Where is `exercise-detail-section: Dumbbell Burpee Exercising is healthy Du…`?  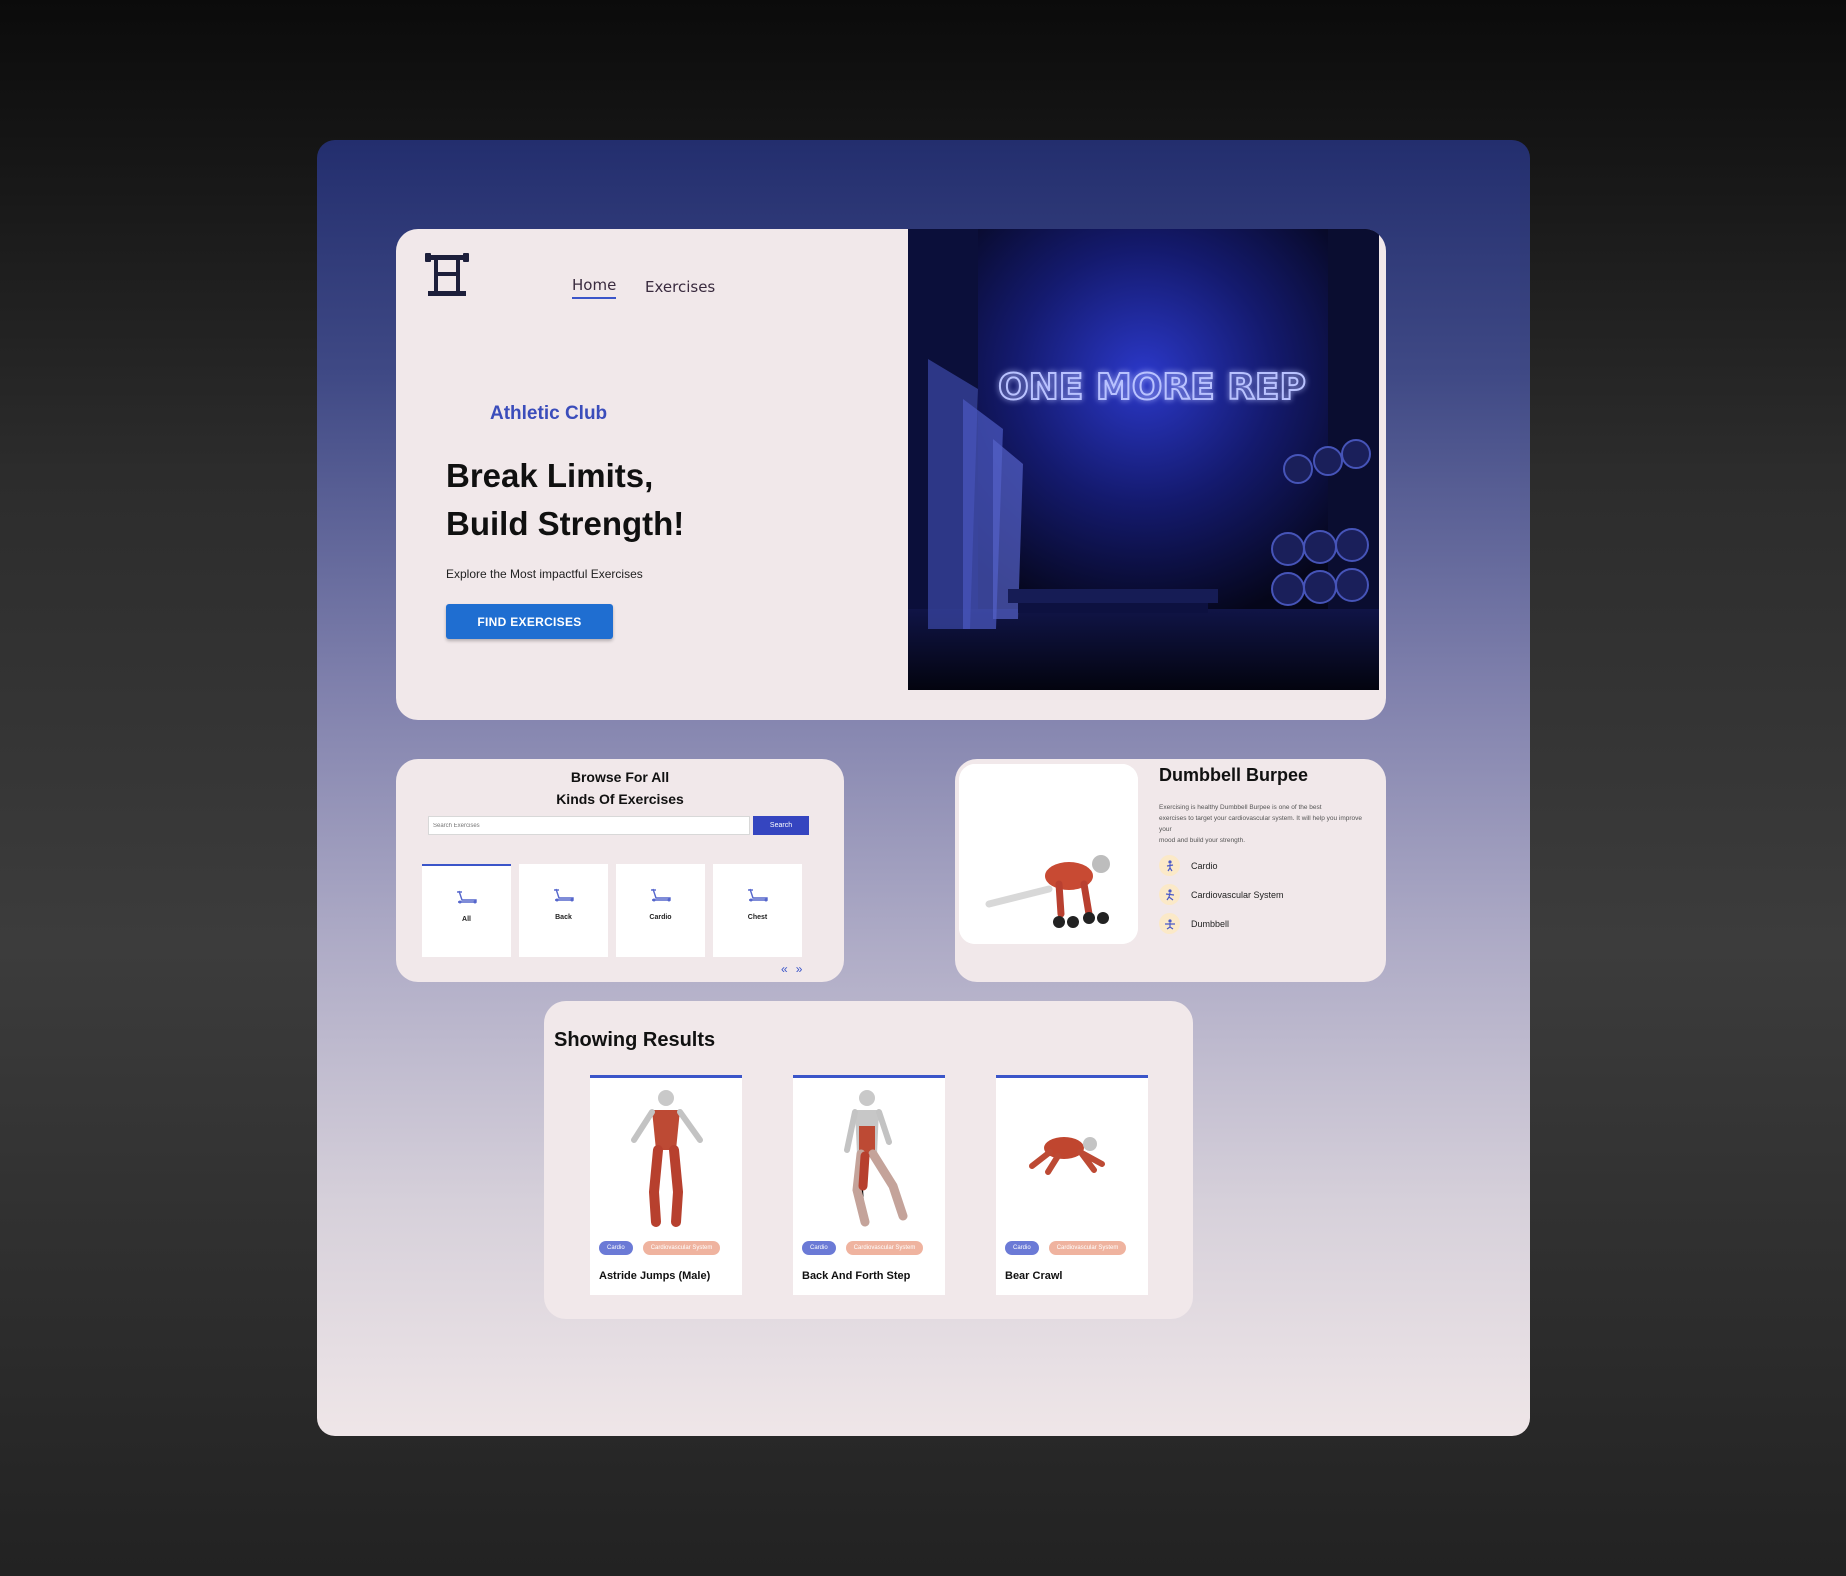
exercise-detail-section: Dumbbell Burpee Exercising is healthy Du… is located at coordinates (1170, 870).